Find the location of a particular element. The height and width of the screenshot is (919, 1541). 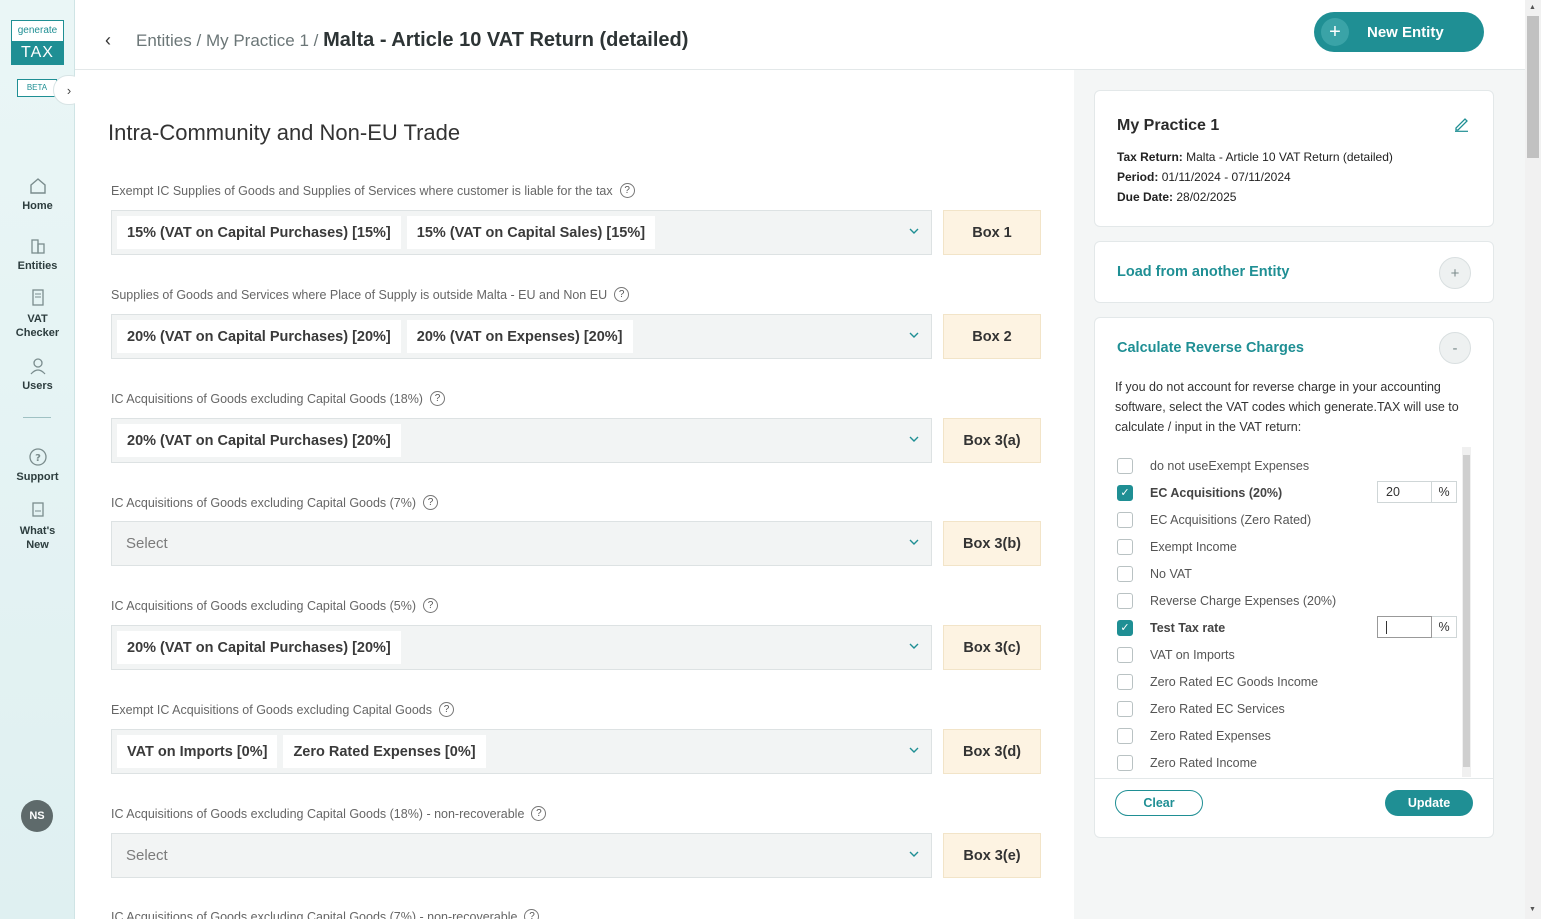

page-scrollbar-thumb is located at coordinates (1533, 87).